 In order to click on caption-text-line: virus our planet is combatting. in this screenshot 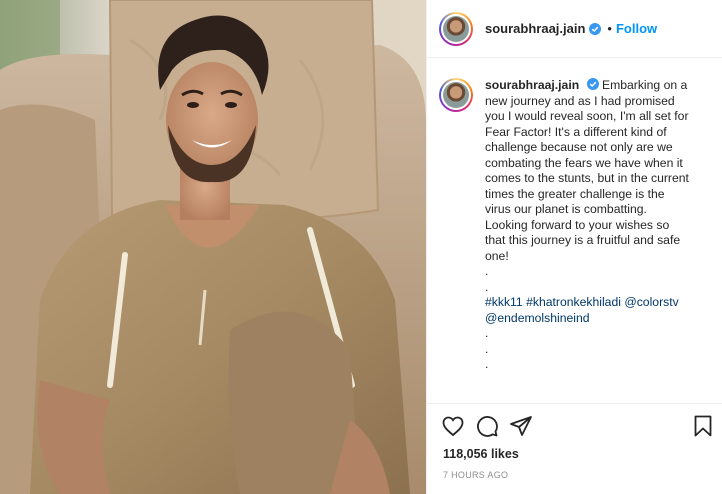, I will do `click(566, 209)`.